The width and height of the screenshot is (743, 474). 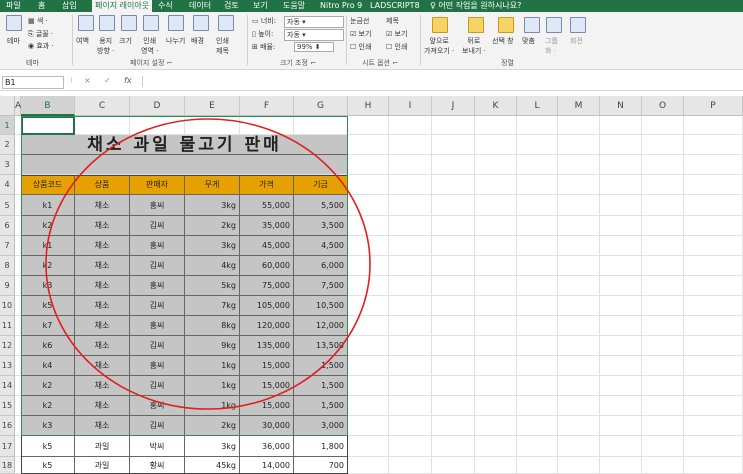 What do you see at coordinates (663, 165) in the screenshot?
I see `cell-o3` at bounding box center [663, 165].